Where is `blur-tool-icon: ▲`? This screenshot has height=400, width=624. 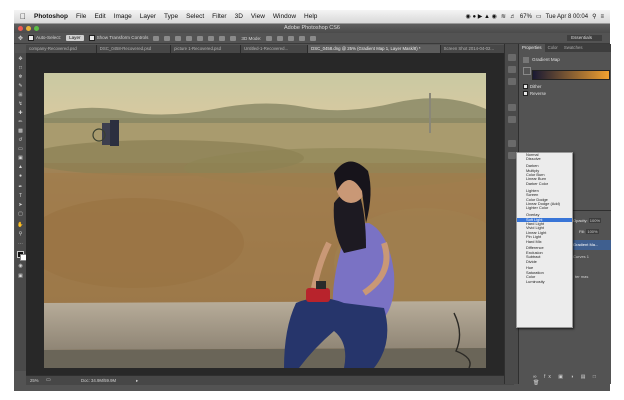 blur-tool-icon: ▲ is located at coordinates (20, 167).